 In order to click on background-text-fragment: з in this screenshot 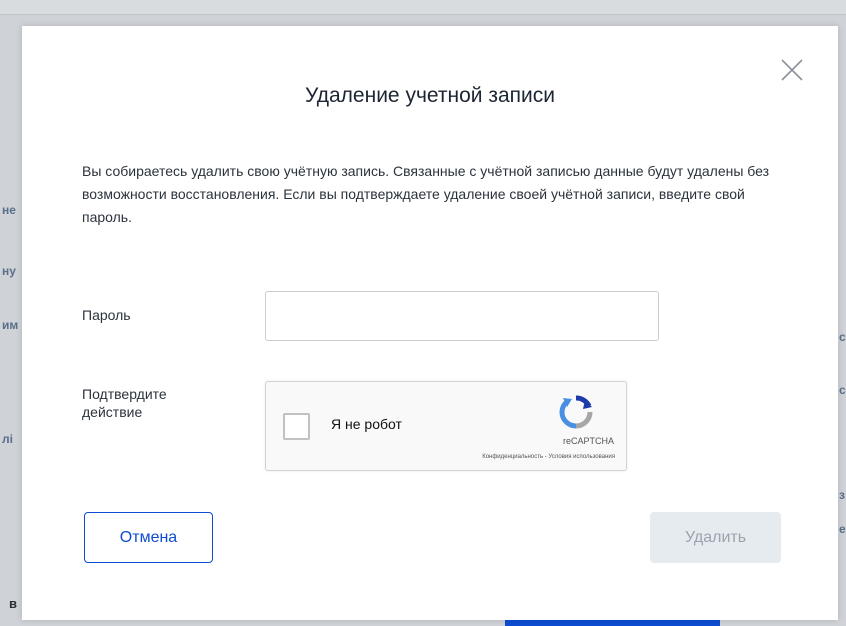, I will do `click(842, 495)`.